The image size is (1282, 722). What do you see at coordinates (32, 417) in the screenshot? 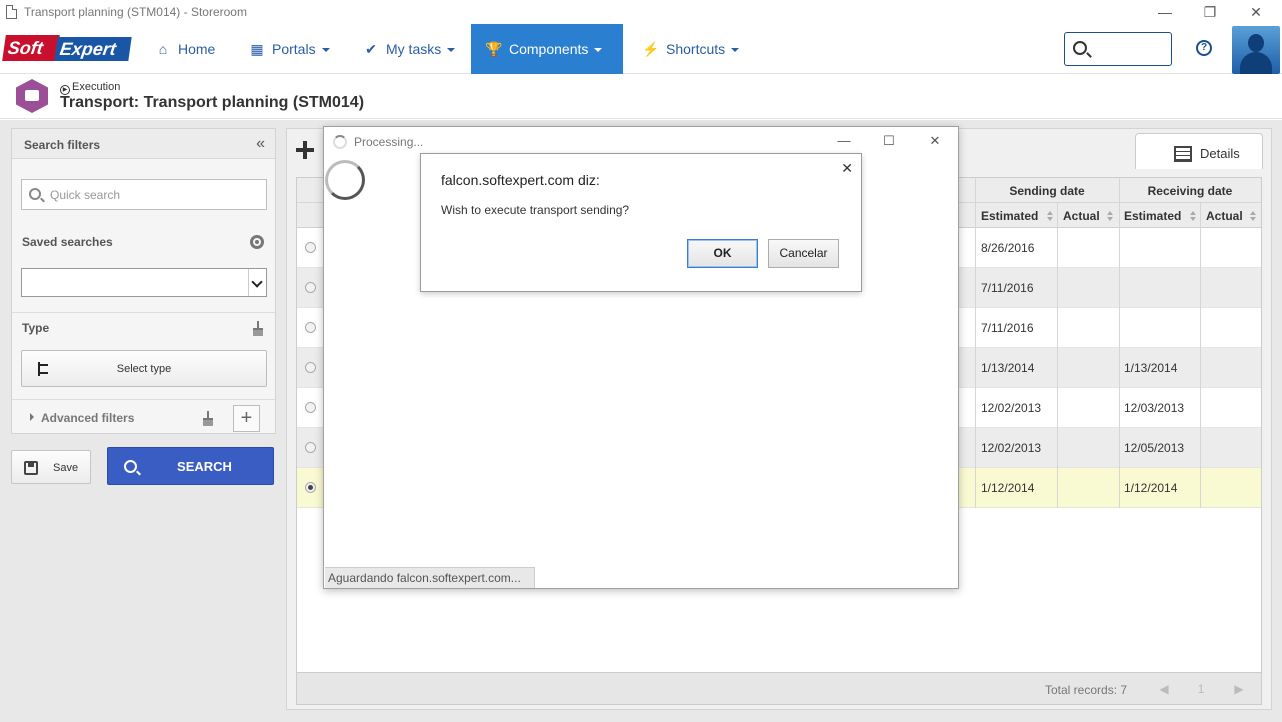
I see `caret-right-icon` at bounding box center [32, 417].